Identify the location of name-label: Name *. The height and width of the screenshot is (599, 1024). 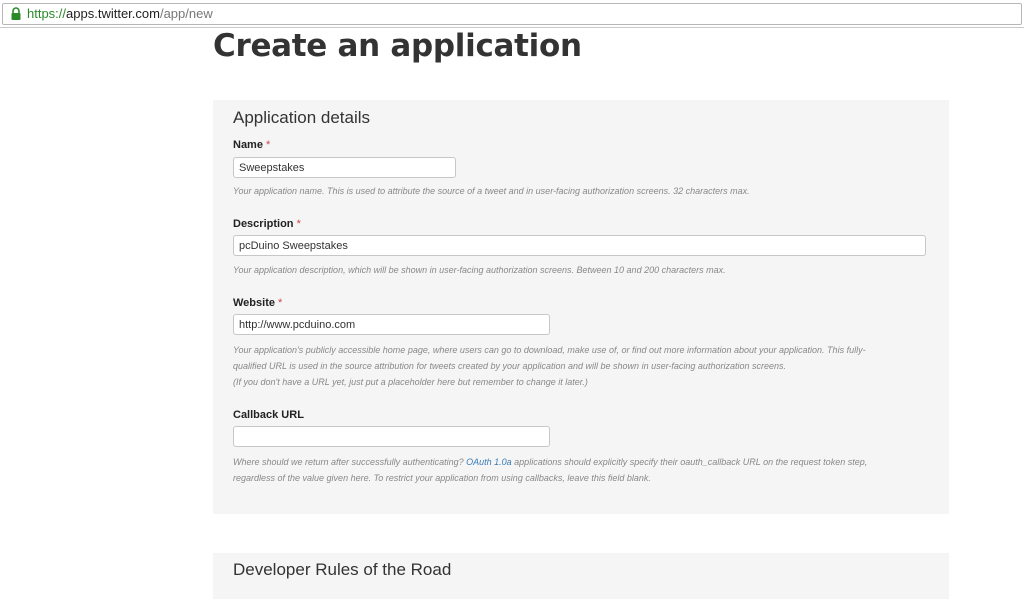
(251, 145).